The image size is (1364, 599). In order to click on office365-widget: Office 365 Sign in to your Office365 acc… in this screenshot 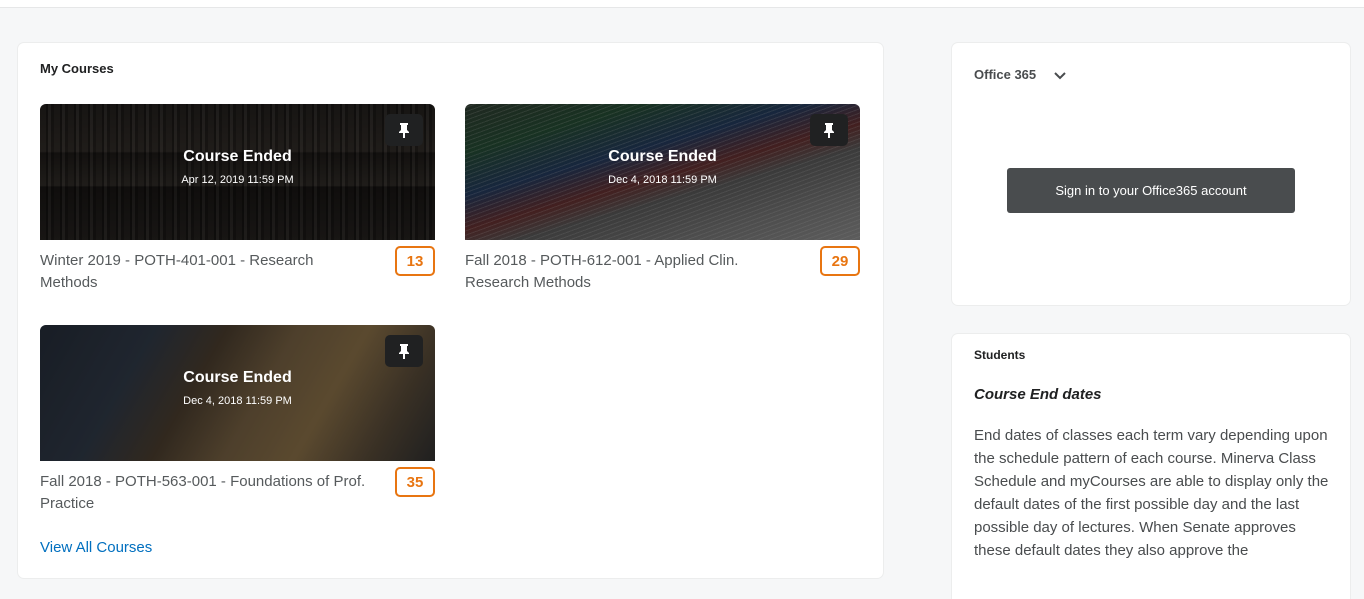, I will do `click(1151, 174)`.